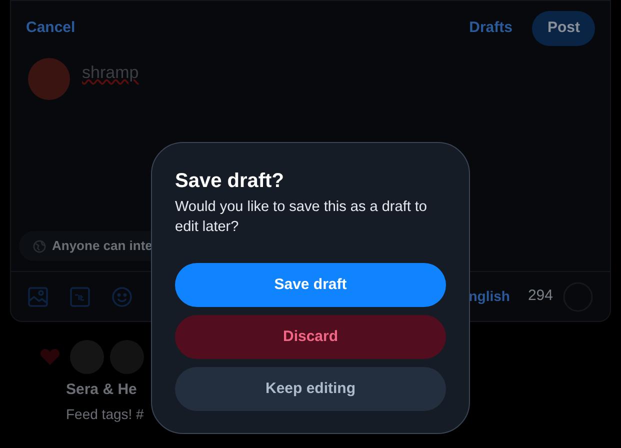  What do you see at coordinates (310, 337) in the screenshot?
I see `discard-button: Discard` at bounding box center [310, 337].